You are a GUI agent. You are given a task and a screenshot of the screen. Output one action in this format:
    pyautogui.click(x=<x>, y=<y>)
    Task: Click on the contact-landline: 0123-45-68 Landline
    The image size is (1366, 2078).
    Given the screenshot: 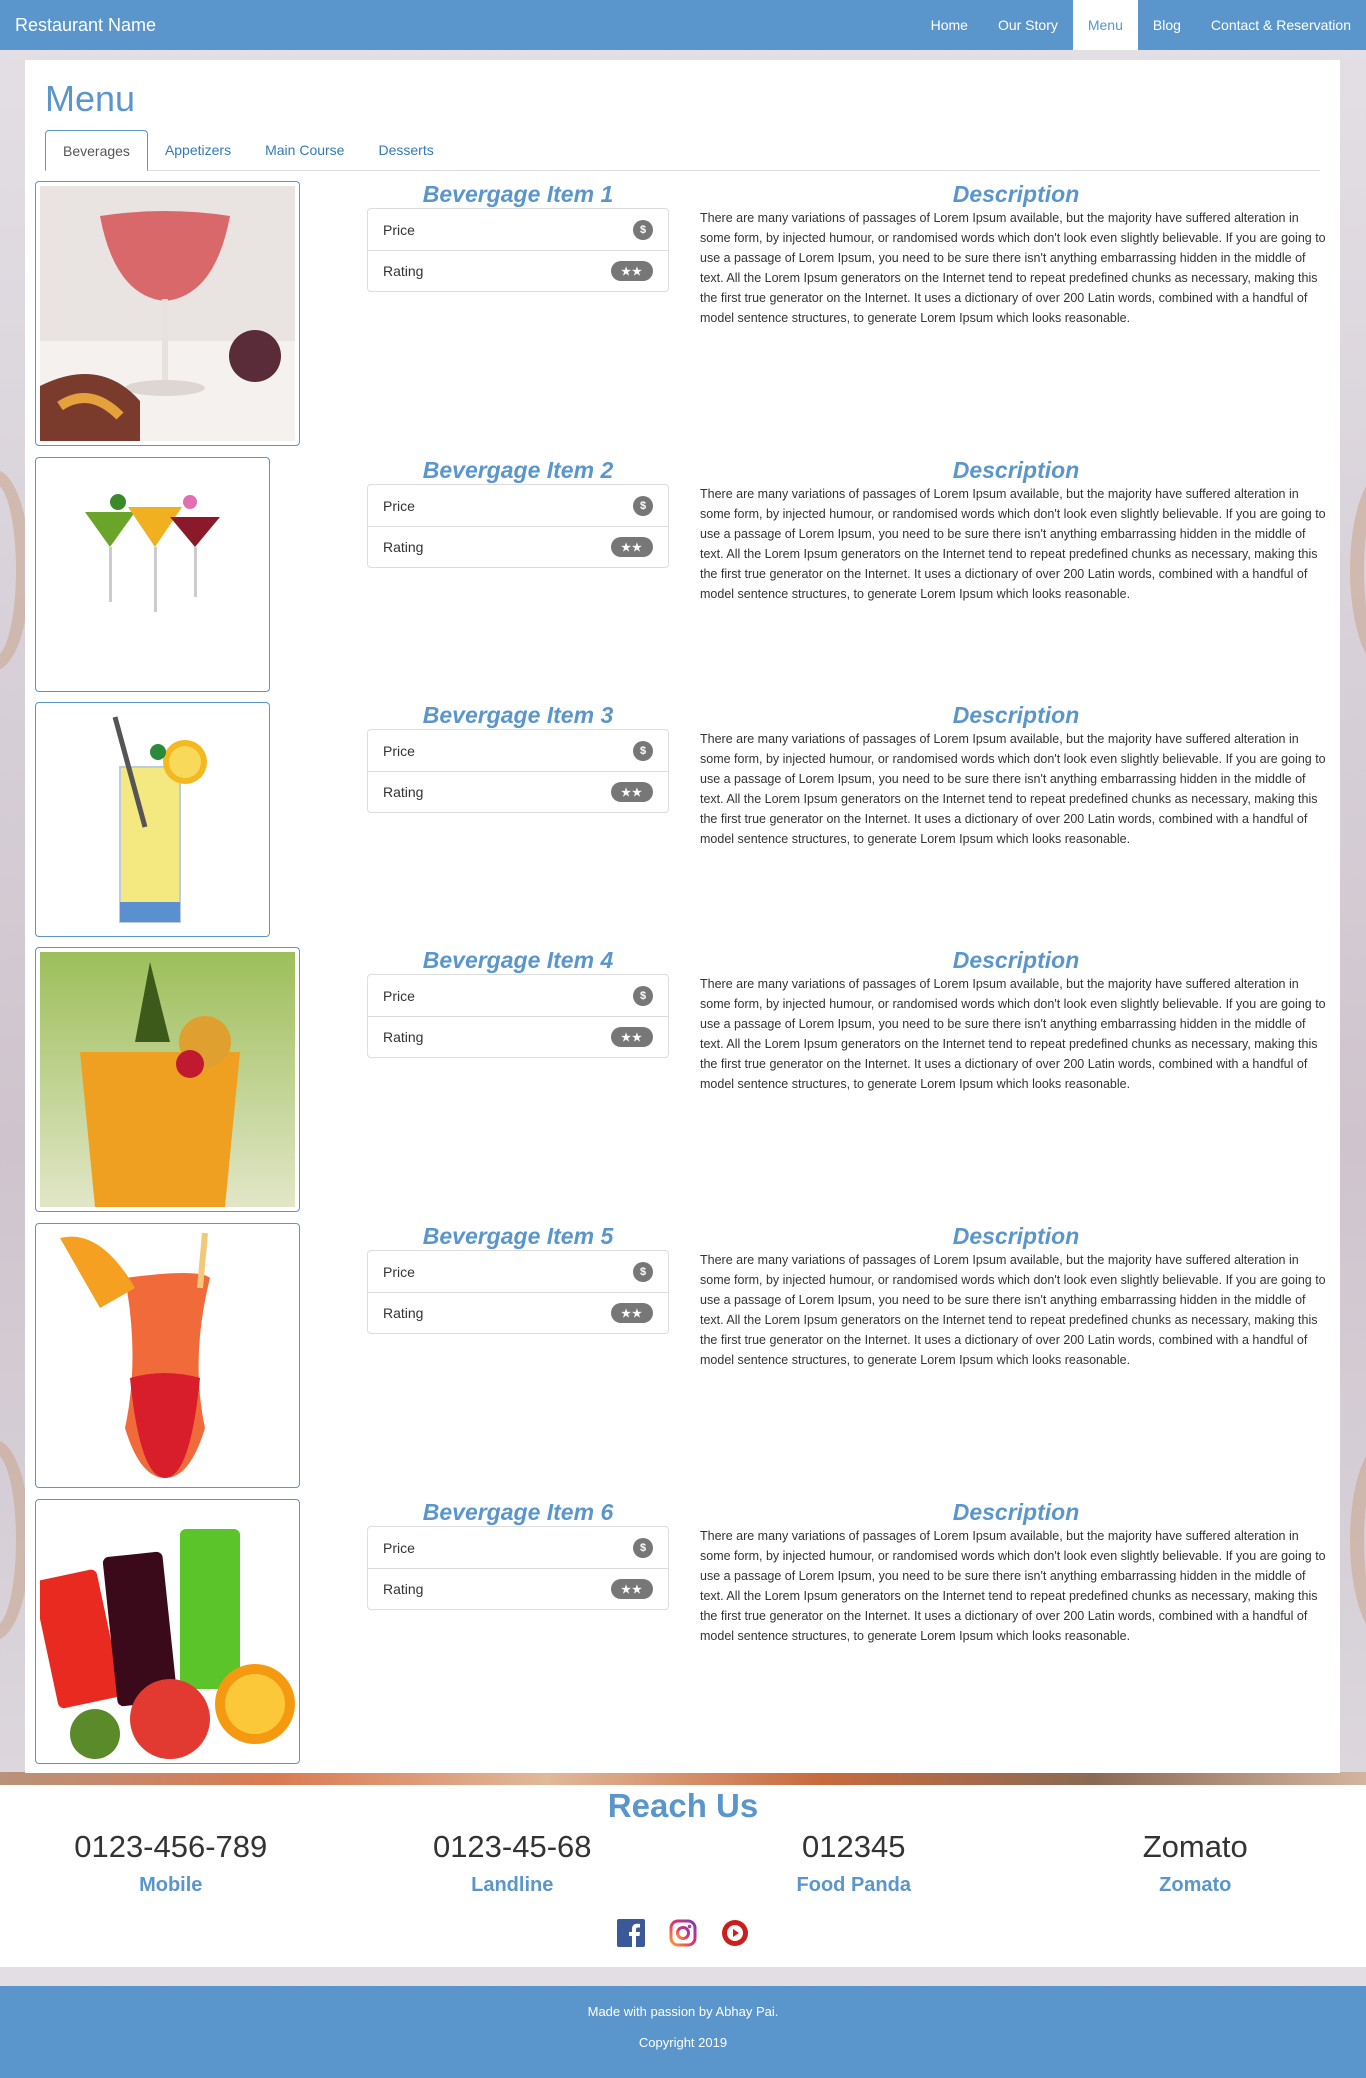 What is the action you would take?
    pyautogui.click(x=513, y=1865)
    